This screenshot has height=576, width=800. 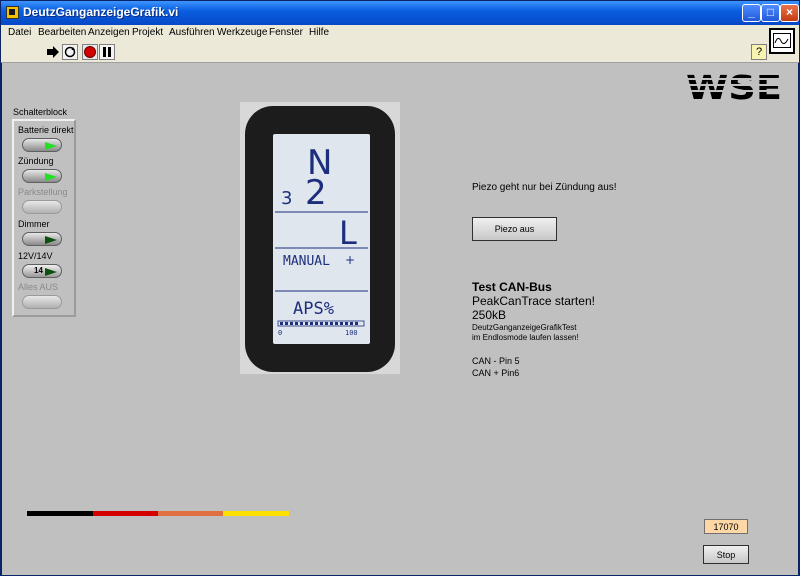 What do you see at coordinates (90, 52) in the screenshot?
I see `abort-stop-icon` at bounding box center [90, 52].